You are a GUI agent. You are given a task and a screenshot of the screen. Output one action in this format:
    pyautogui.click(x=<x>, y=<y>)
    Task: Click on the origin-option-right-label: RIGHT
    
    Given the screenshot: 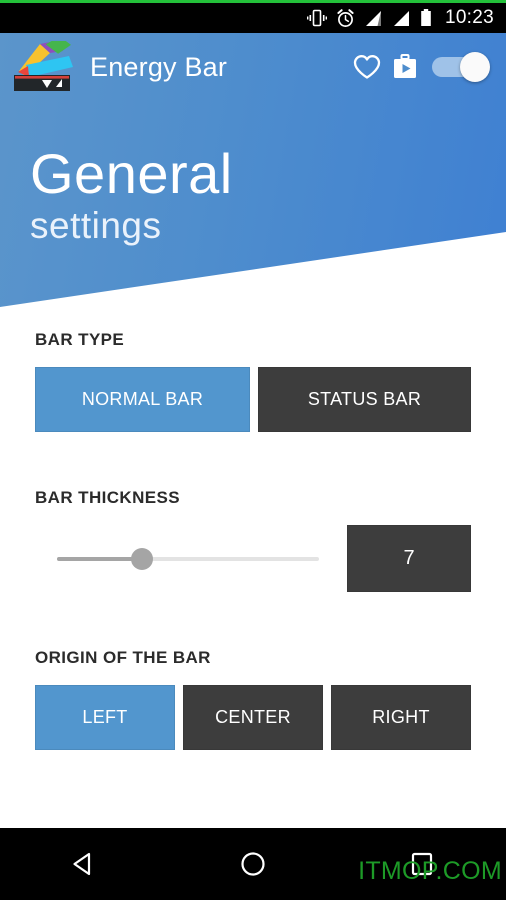 What is the action you would take?
    pyautogui.click(x=401, y=717)
    